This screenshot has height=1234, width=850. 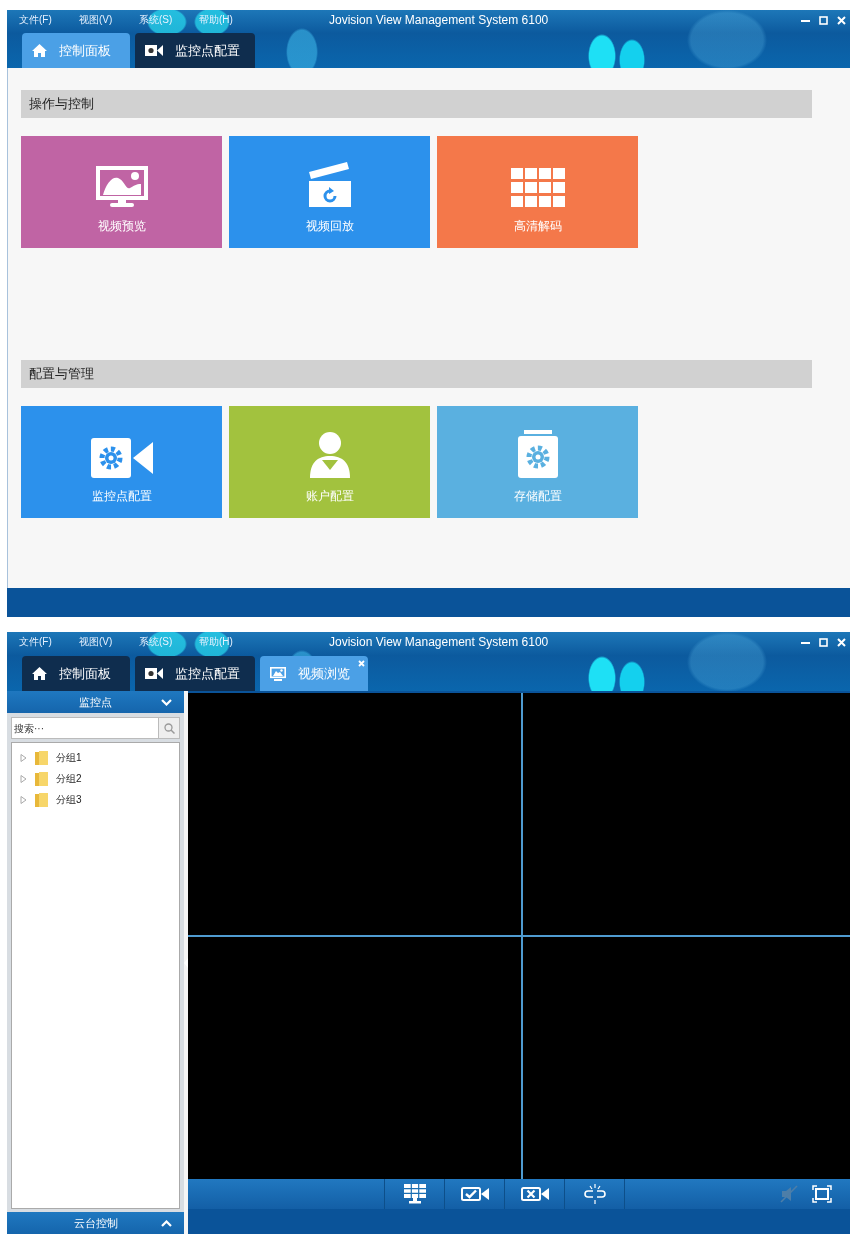 I want to click on muted-speaker-icon, so click(x=789, y=1194).